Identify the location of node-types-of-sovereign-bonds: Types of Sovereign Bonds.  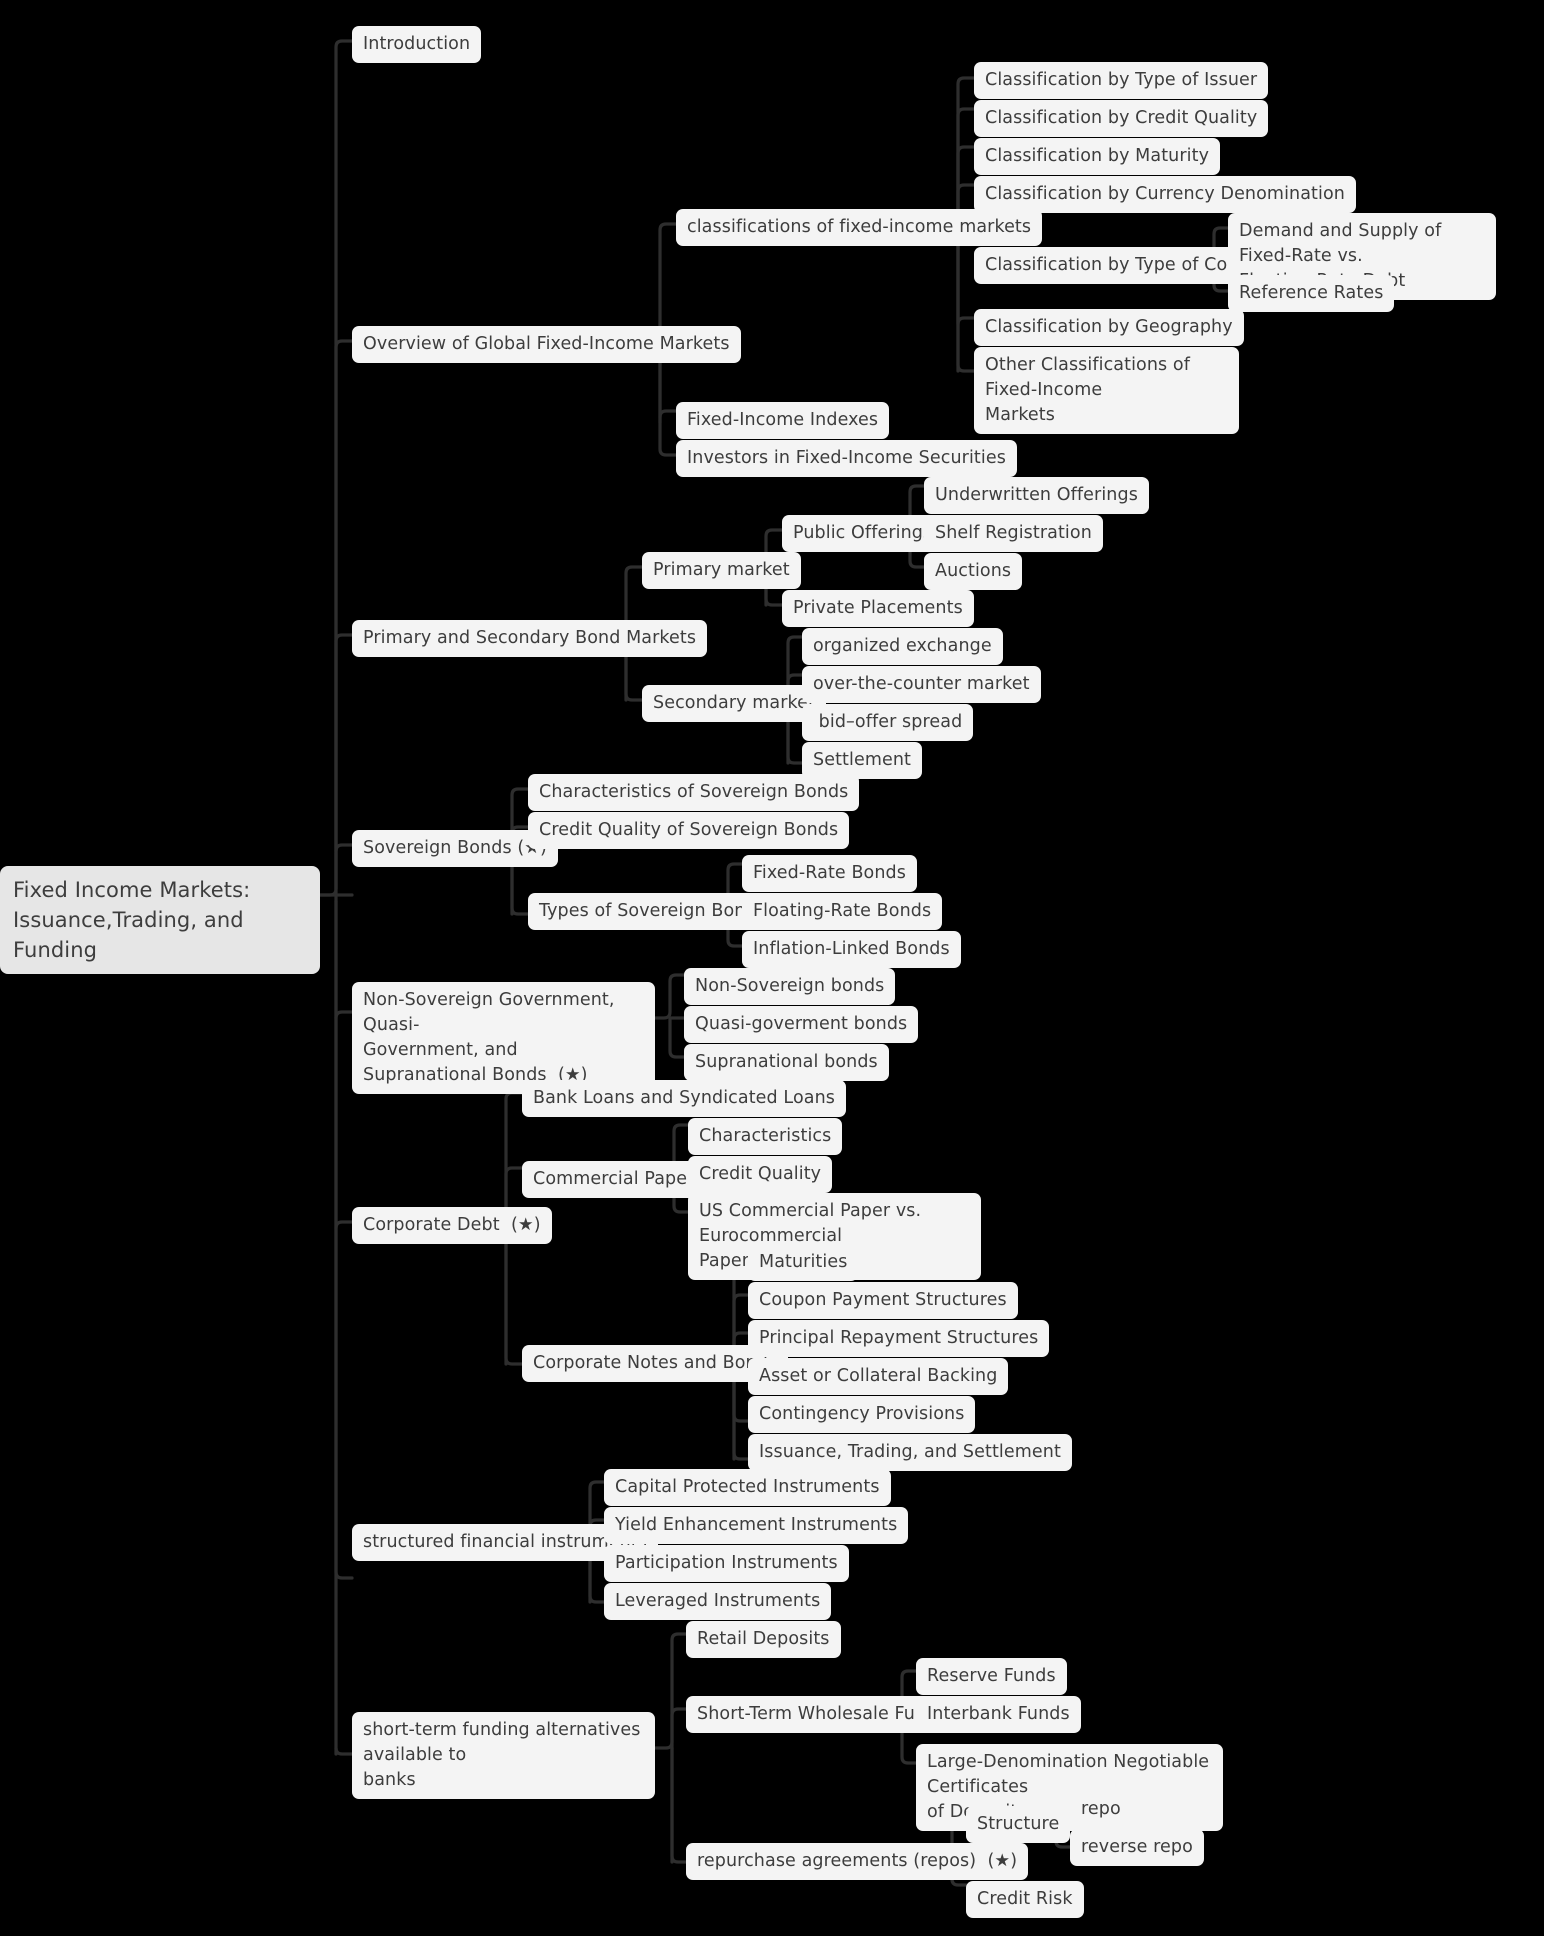
(652, 911).